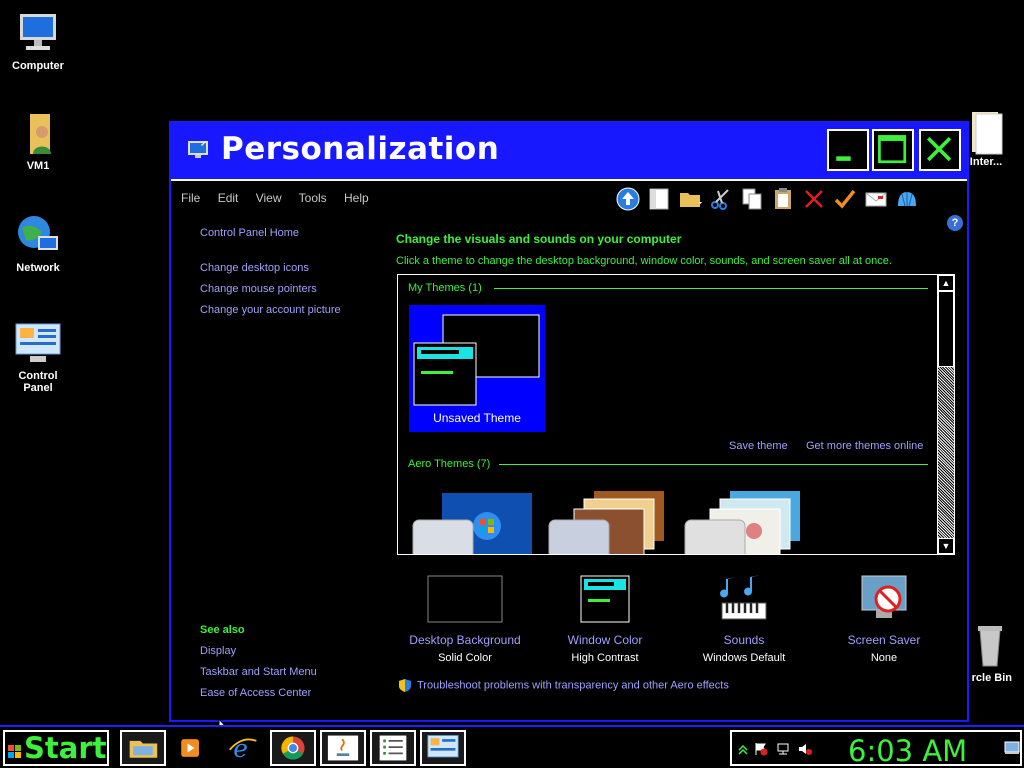 The image size is (1024, 768). What do you see at coordinates (15, 752) in the screenshot?
I see `windows-logo-icon` at bounding box center [15, 752].